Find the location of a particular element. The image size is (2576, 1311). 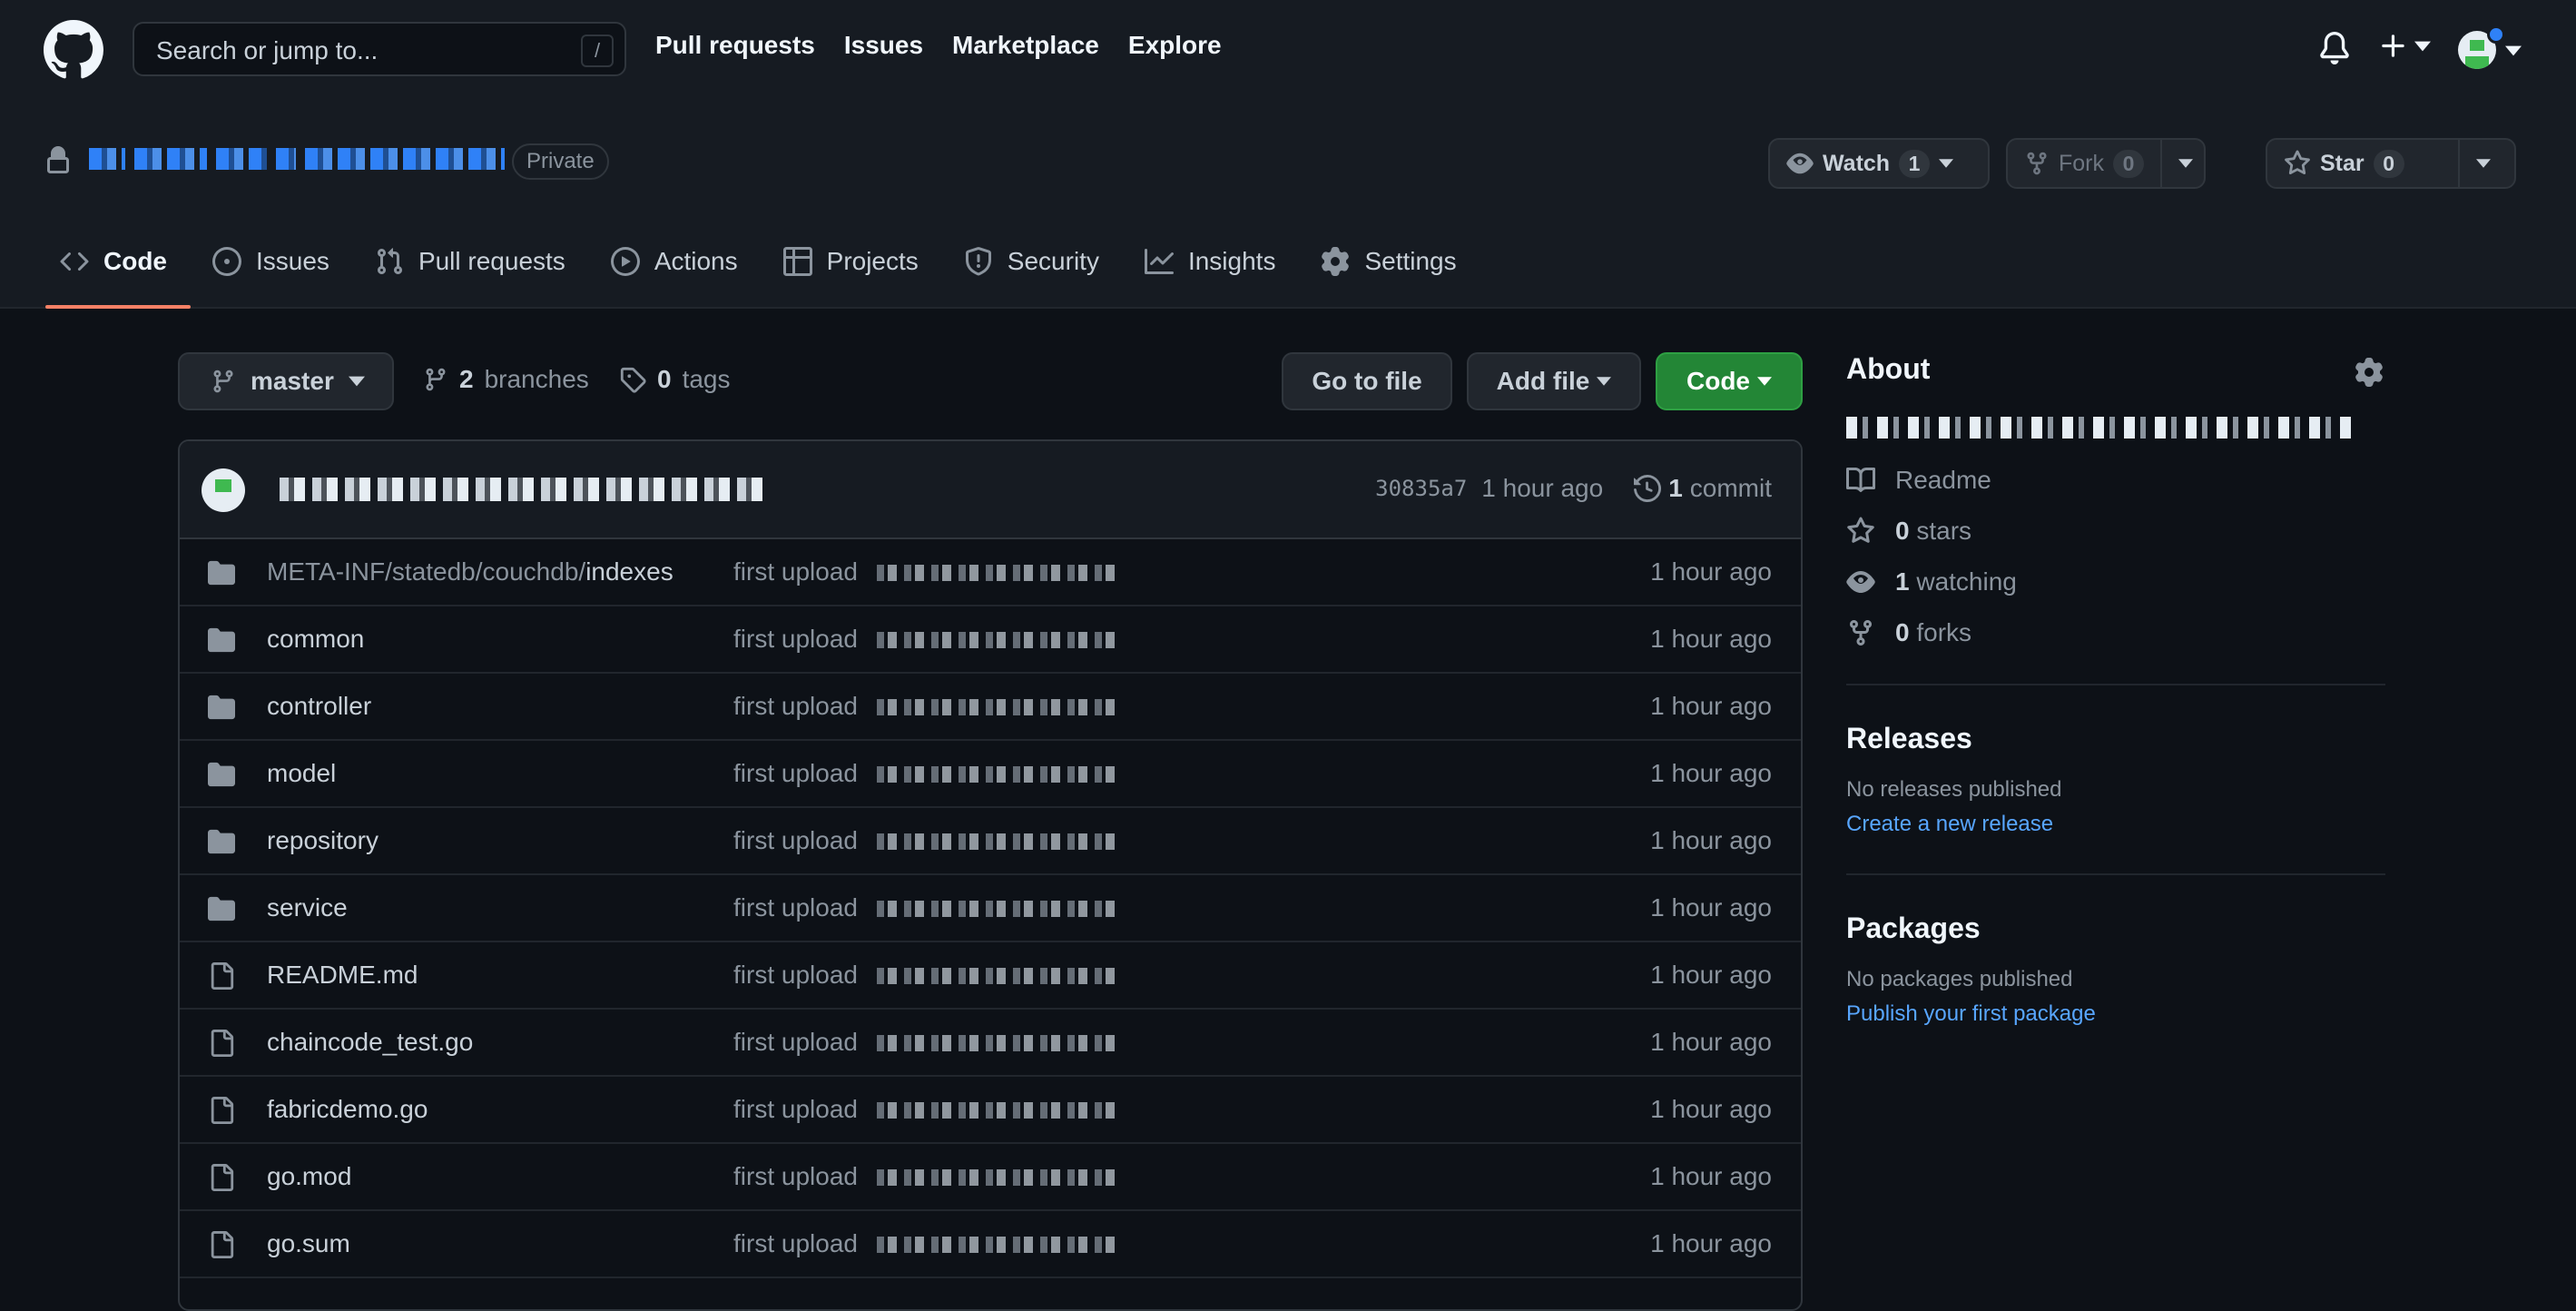

file-name-link: META-INF/statedb/couchdb/indexes is located at coordinates (470, 571).